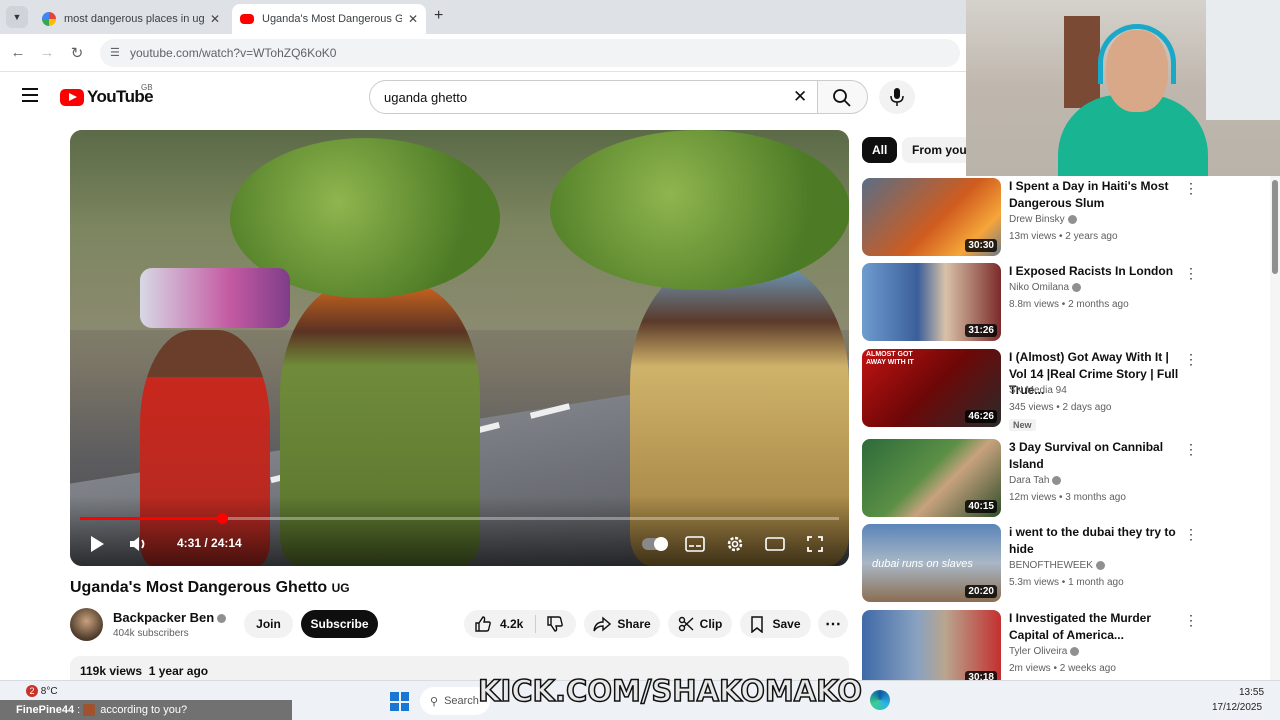 The image size is (1280, 720). I want to click on url-field: ☰ youtube.com/watch?v=WTohZQ6KoK0, so click(530, 53).